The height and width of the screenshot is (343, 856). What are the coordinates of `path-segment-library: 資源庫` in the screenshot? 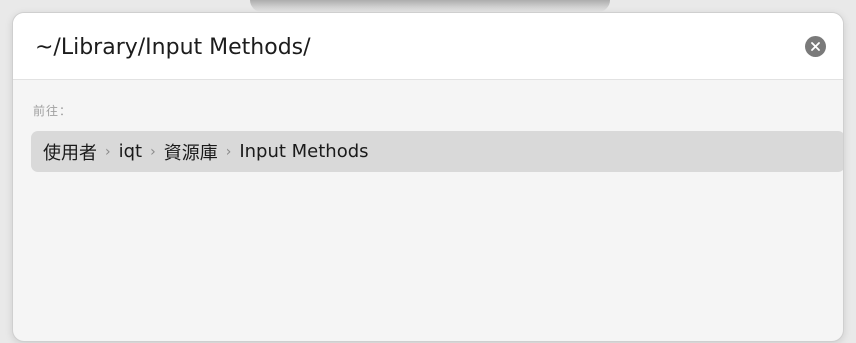 It's located at (190, 153).